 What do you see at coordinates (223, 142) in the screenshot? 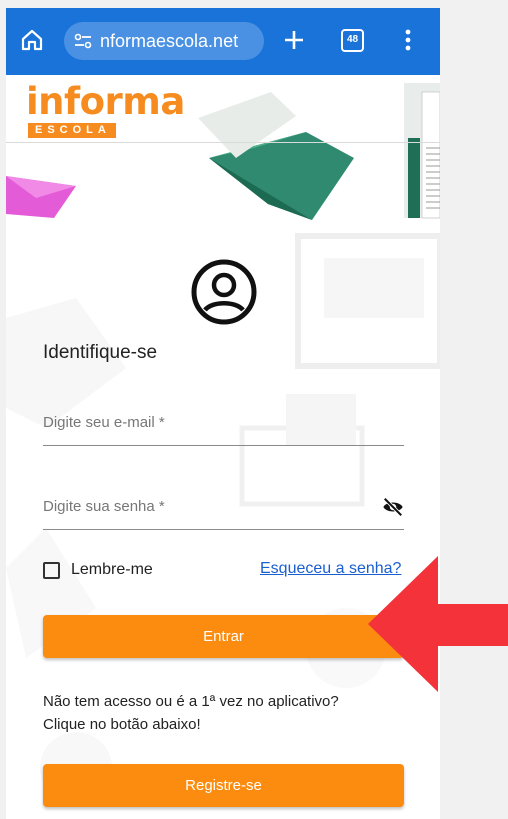
I see `header-divider` at bounding box center [223, 142].